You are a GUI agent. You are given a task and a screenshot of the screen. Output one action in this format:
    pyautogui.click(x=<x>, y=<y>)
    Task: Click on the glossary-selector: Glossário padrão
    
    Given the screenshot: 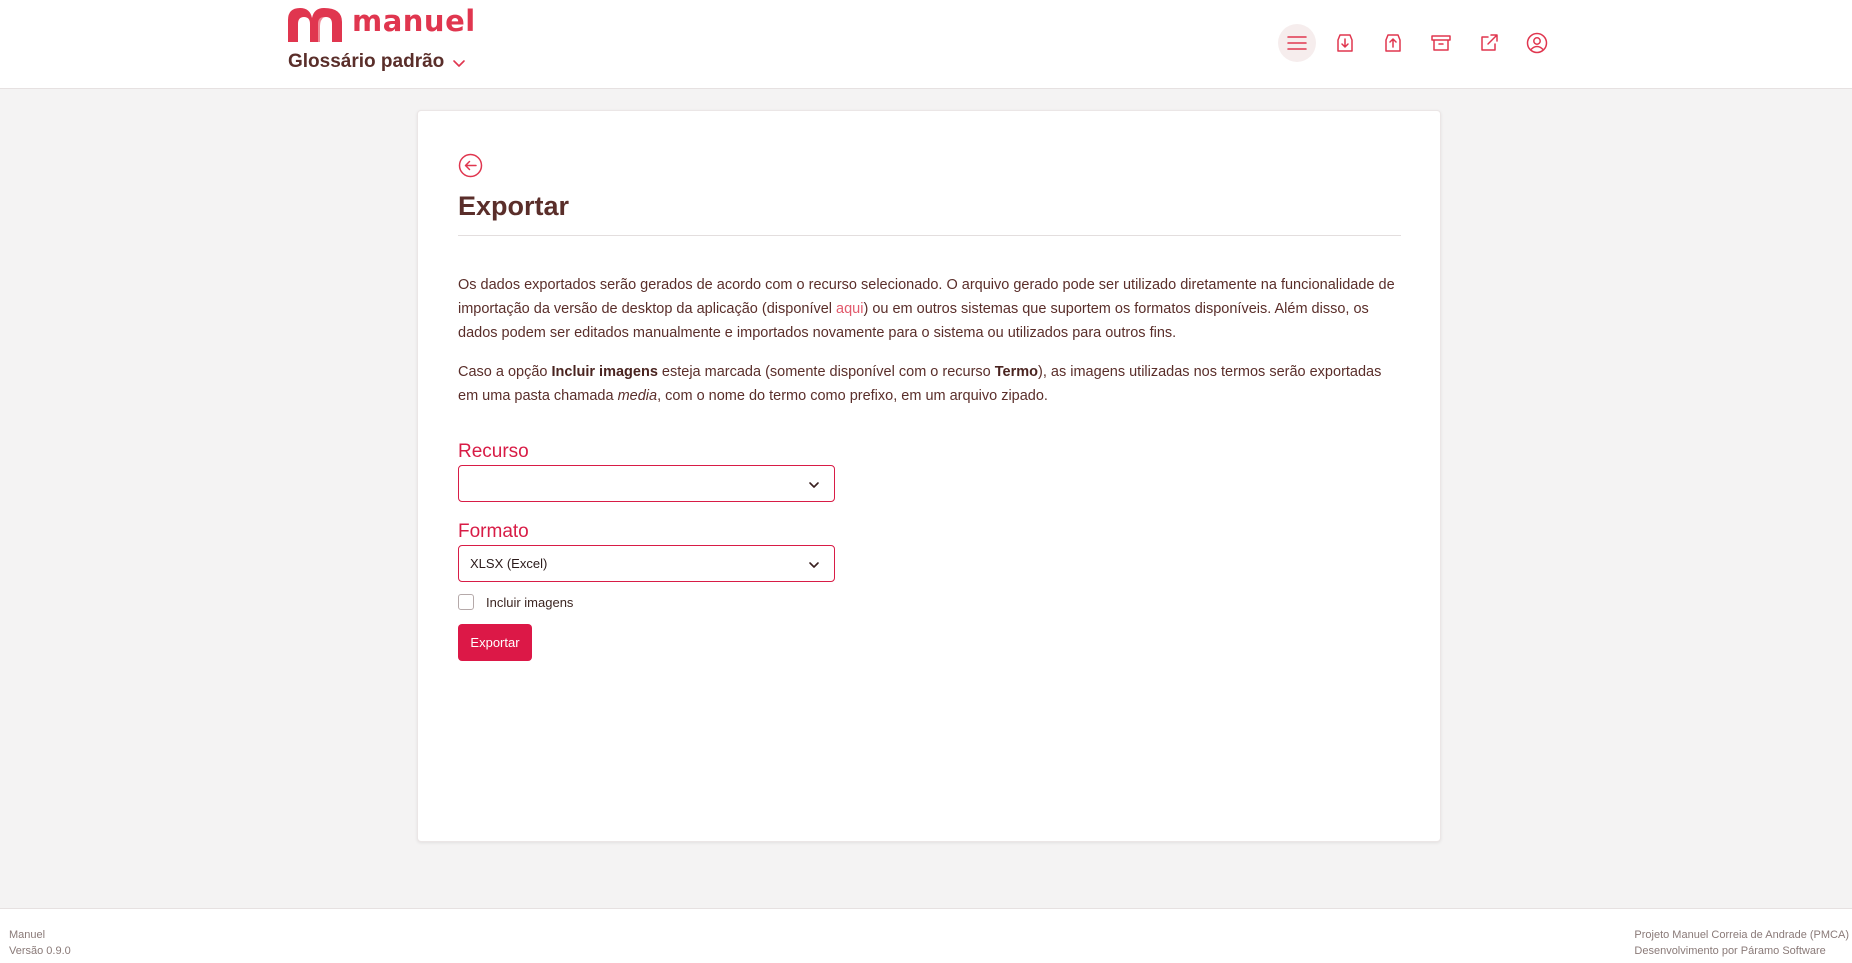 What is the action you would take?
    pyautogui.click(x=377, y=62)
    